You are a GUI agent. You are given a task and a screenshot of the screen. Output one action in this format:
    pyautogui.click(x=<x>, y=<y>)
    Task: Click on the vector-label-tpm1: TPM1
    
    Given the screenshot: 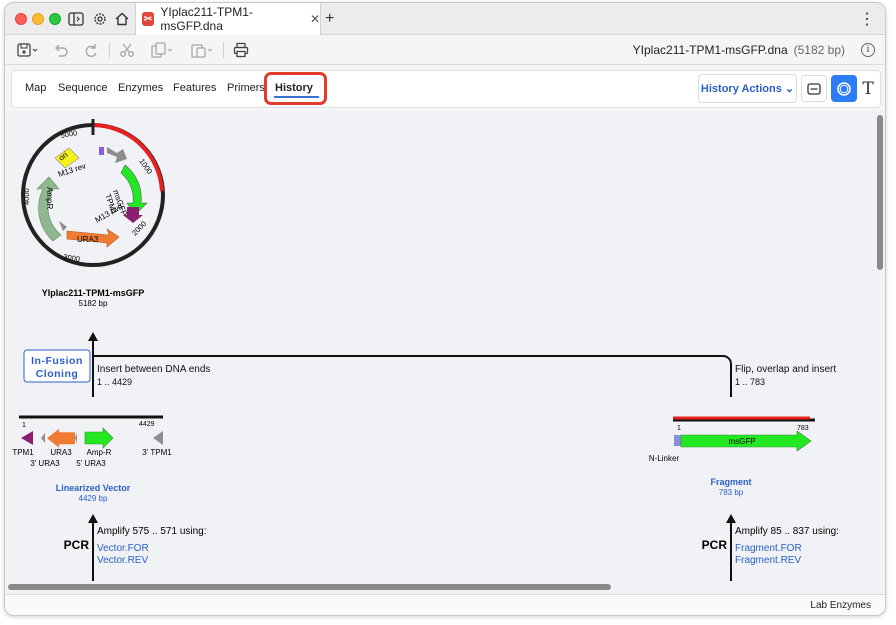 What is the action you would take?
    pyautogui.click(x=23, y=452)
    